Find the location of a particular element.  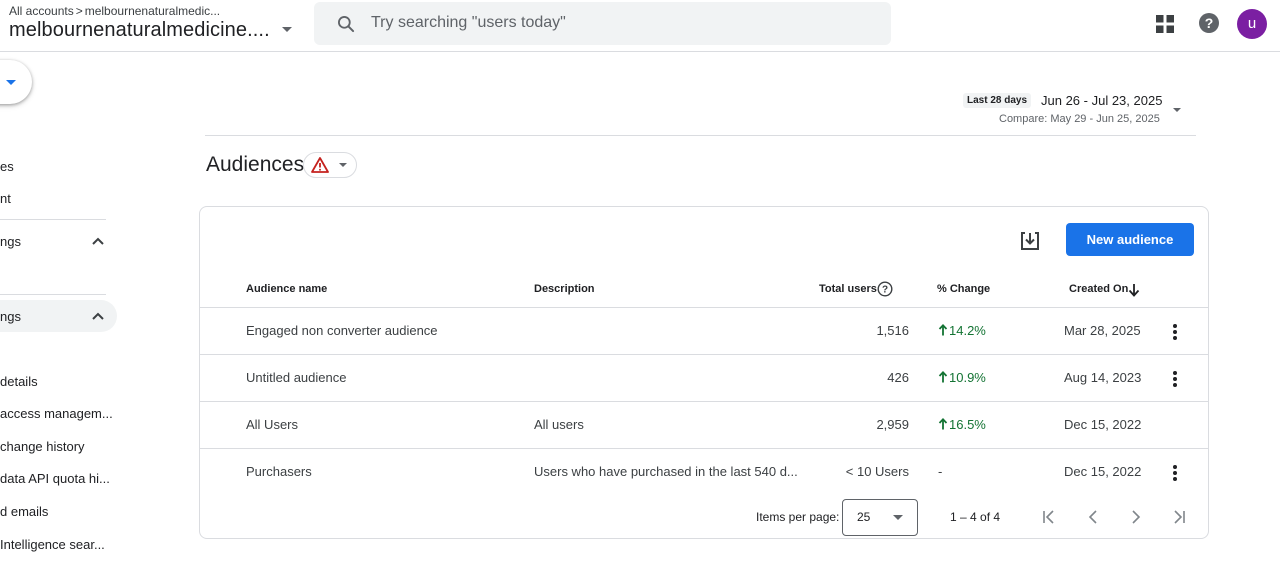

next-page-icon is located at coordinates (1136, 517).